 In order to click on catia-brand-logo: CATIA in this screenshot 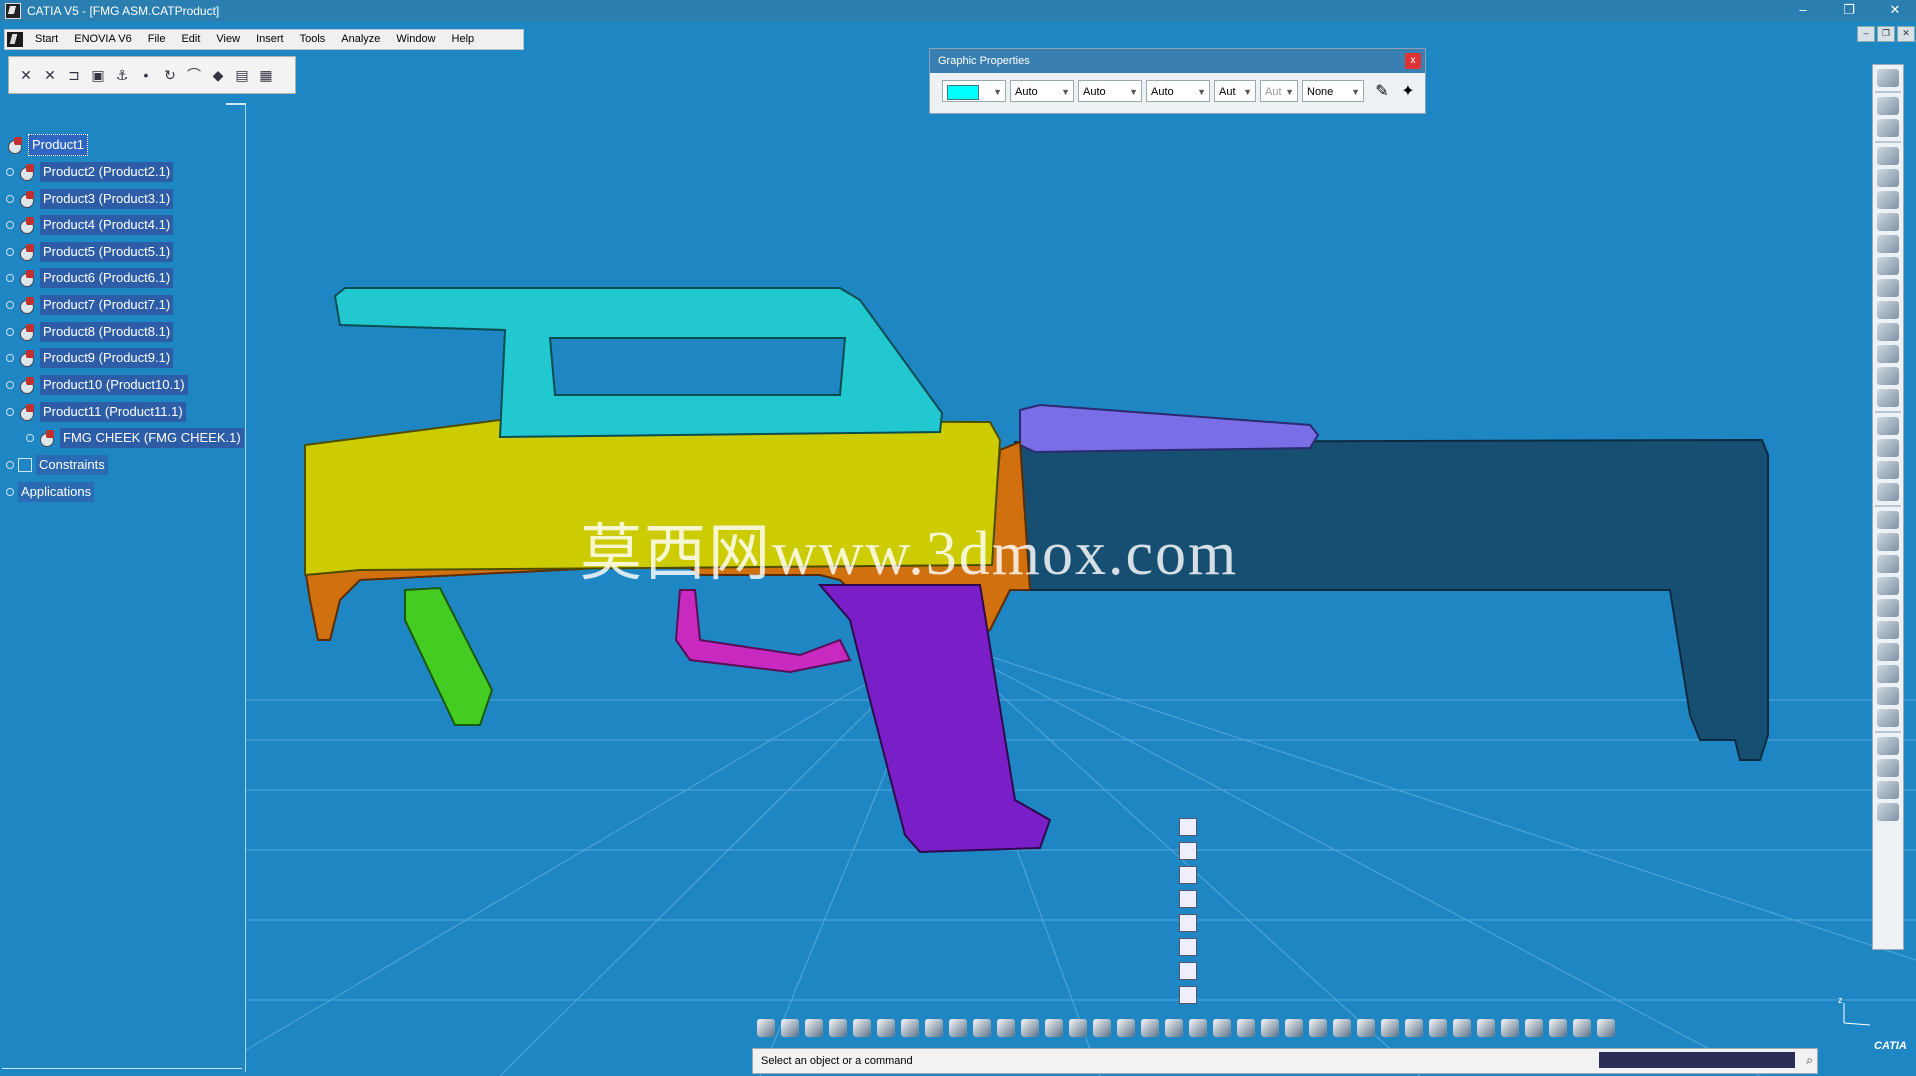, I will do `click(1890, 1046)`.